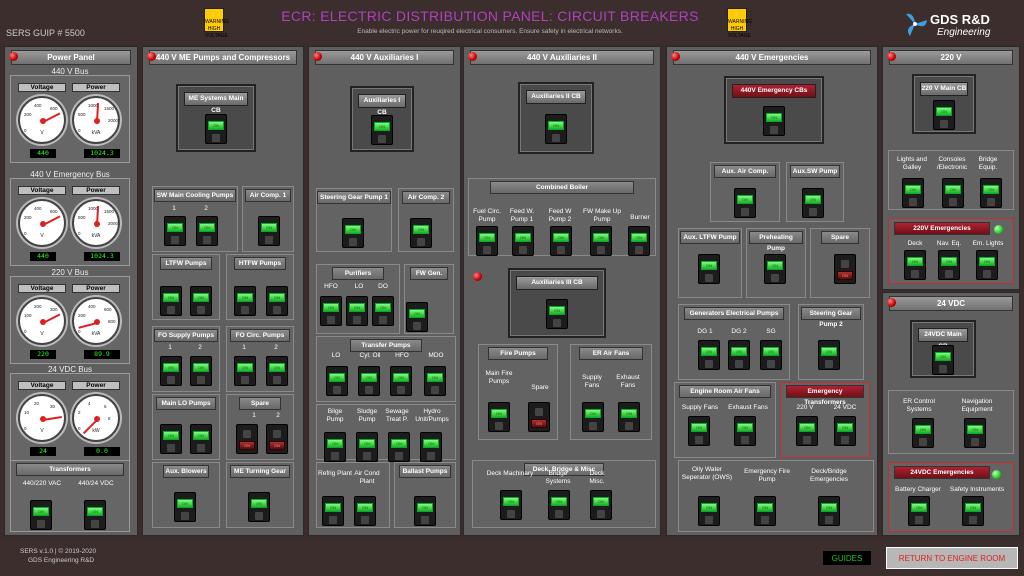 The image size is (1024, 576). What do you see at coordinates (960, 19) in the screenshot?
I see `logo-title: GDS R&D` at bounding box center [960, 19].